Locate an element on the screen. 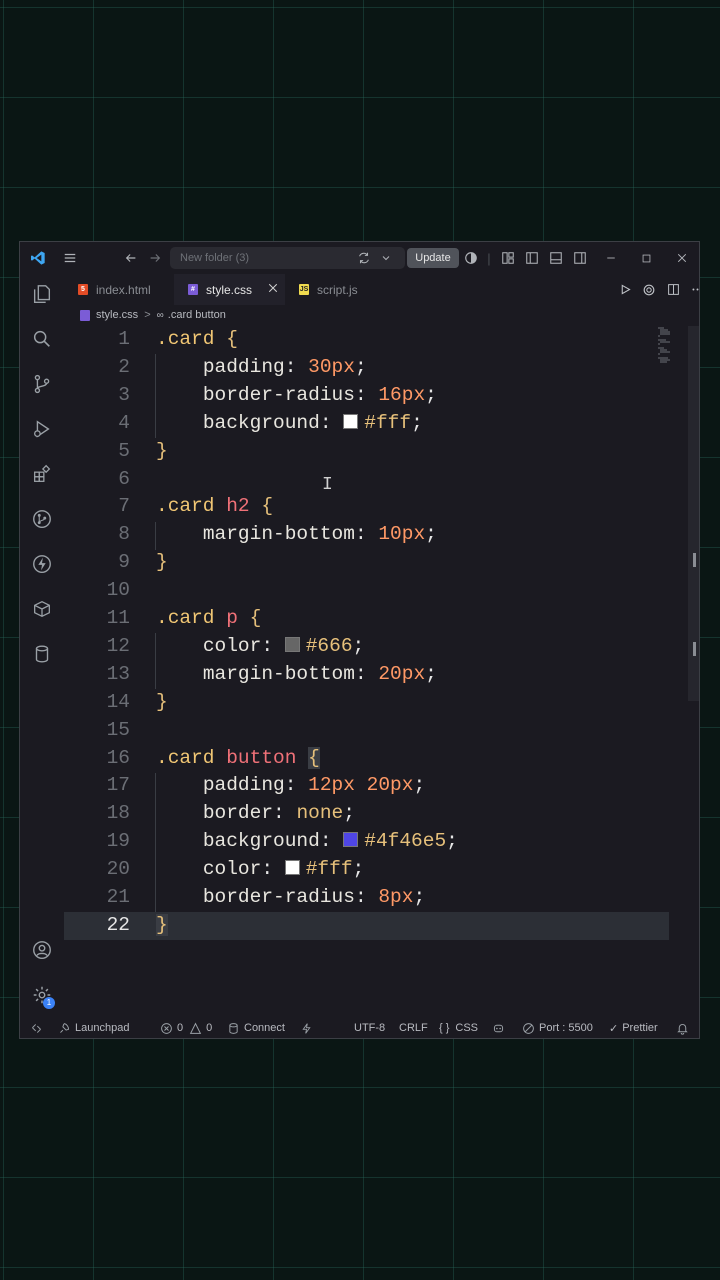 This screenshot has height=1280, width=720. activity-bar: 1 is located at coordinates (42, 645).